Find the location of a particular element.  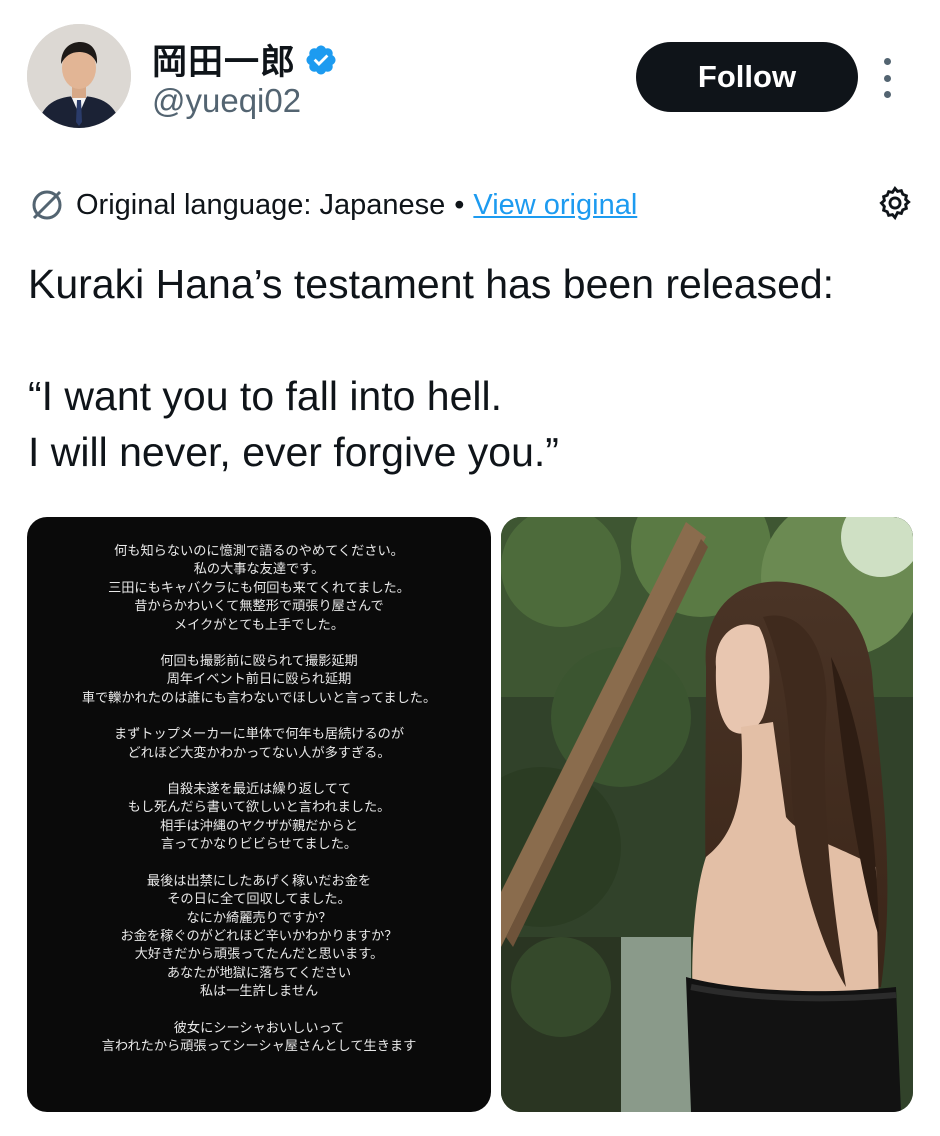

avatar is located at coordinates (79, 76).